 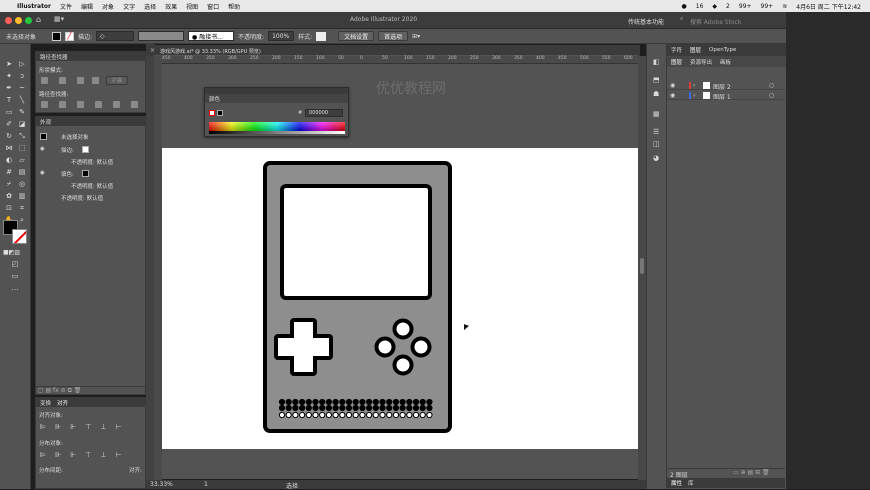 What do you see at coordinates (171, 6) in the screenshot?
I see `menu-effect: 效果` at bounding box center [171, 6].